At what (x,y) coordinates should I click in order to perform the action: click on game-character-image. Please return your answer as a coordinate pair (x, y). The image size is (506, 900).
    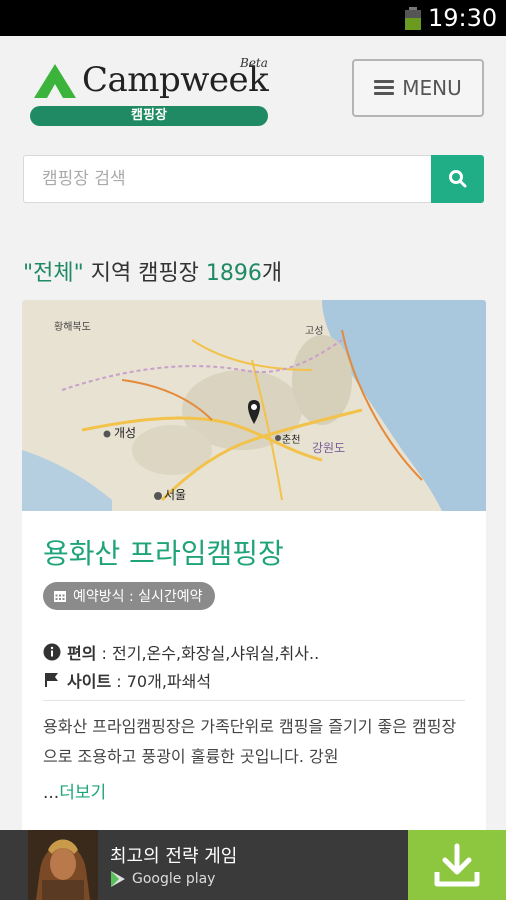
    Looking at the image, I should click on (63, 865).